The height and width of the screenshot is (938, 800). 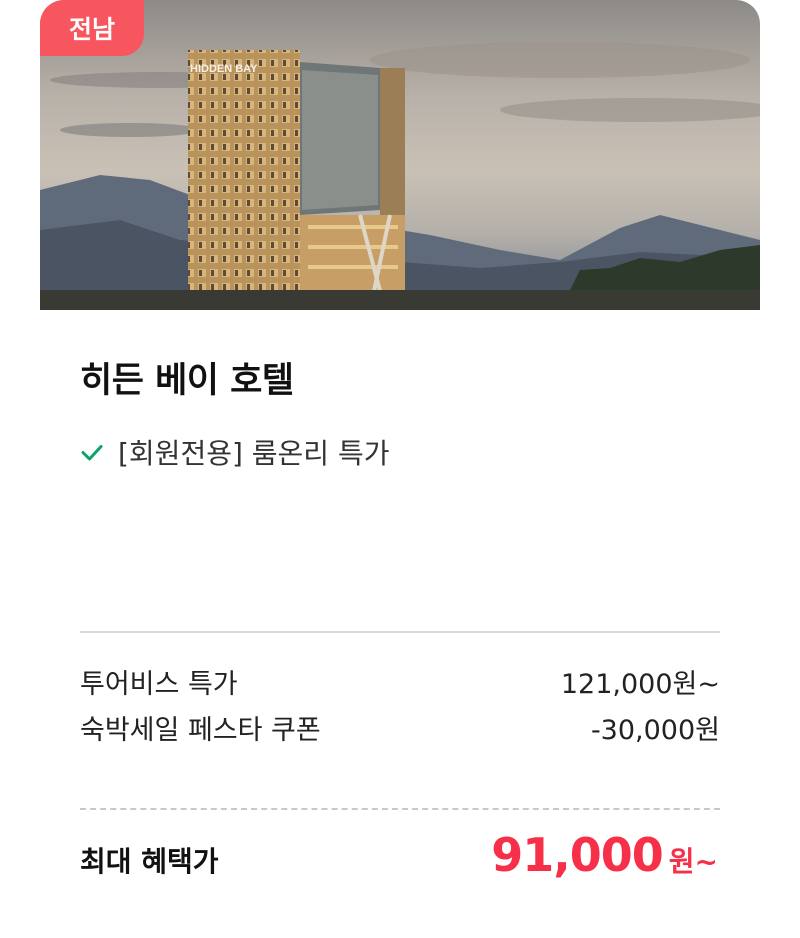 What do you see at coordinates (640, 684) in the screenshot?
I see `price-row-value: 121,000원~` at bounding box center [640, 684].